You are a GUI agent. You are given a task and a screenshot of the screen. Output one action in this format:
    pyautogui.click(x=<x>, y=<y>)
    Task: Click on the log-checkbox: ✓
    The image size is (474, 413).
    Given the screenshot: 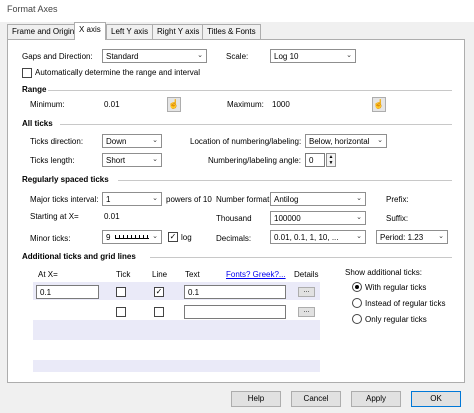 What is the action you would take?
    pyautogui.click(x=173, y=237)
    